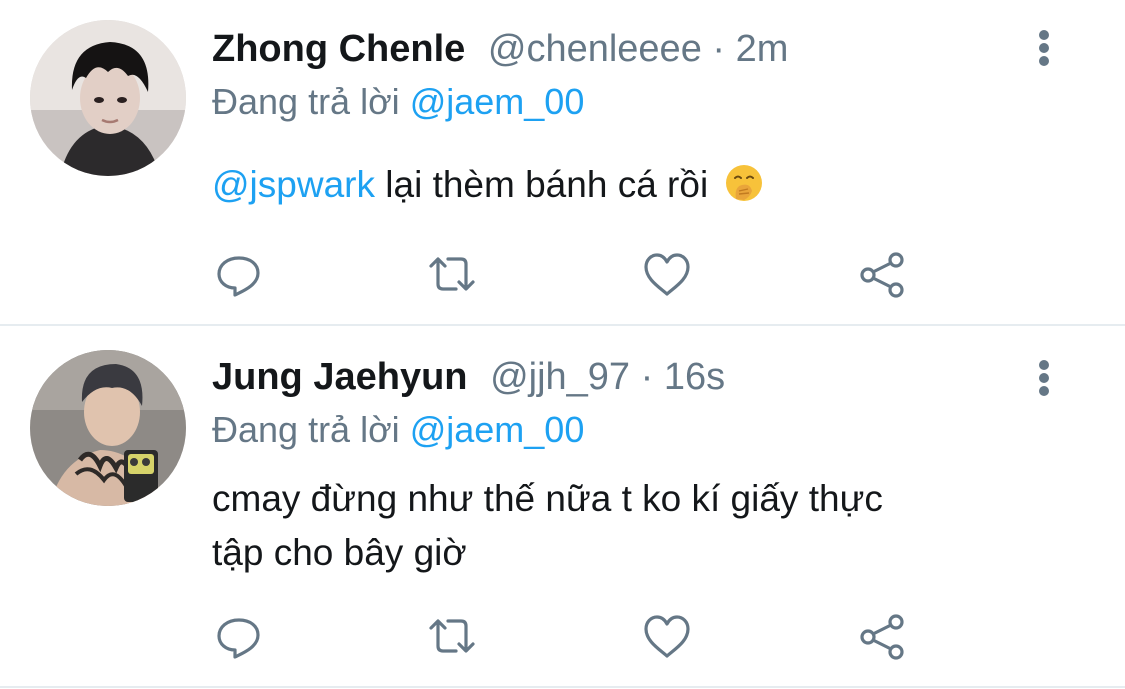 The image size is (1125, 689). What do you see at coordinates (340, 377) in the screenshot?
I see `author-name: Jung Jaehyun` at bounding box center [340, 377].